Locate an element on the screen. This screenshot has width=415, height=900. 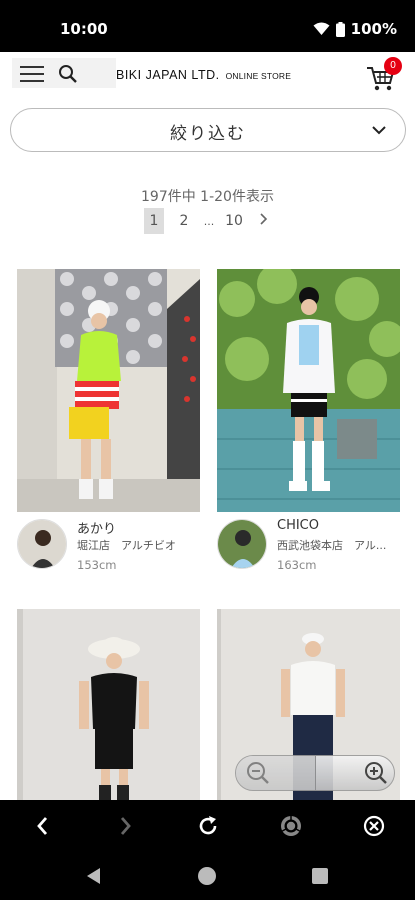
brand-logo: BIKI JAPAN LTD. ONLINE STORE is located at coordinates (203, 75).